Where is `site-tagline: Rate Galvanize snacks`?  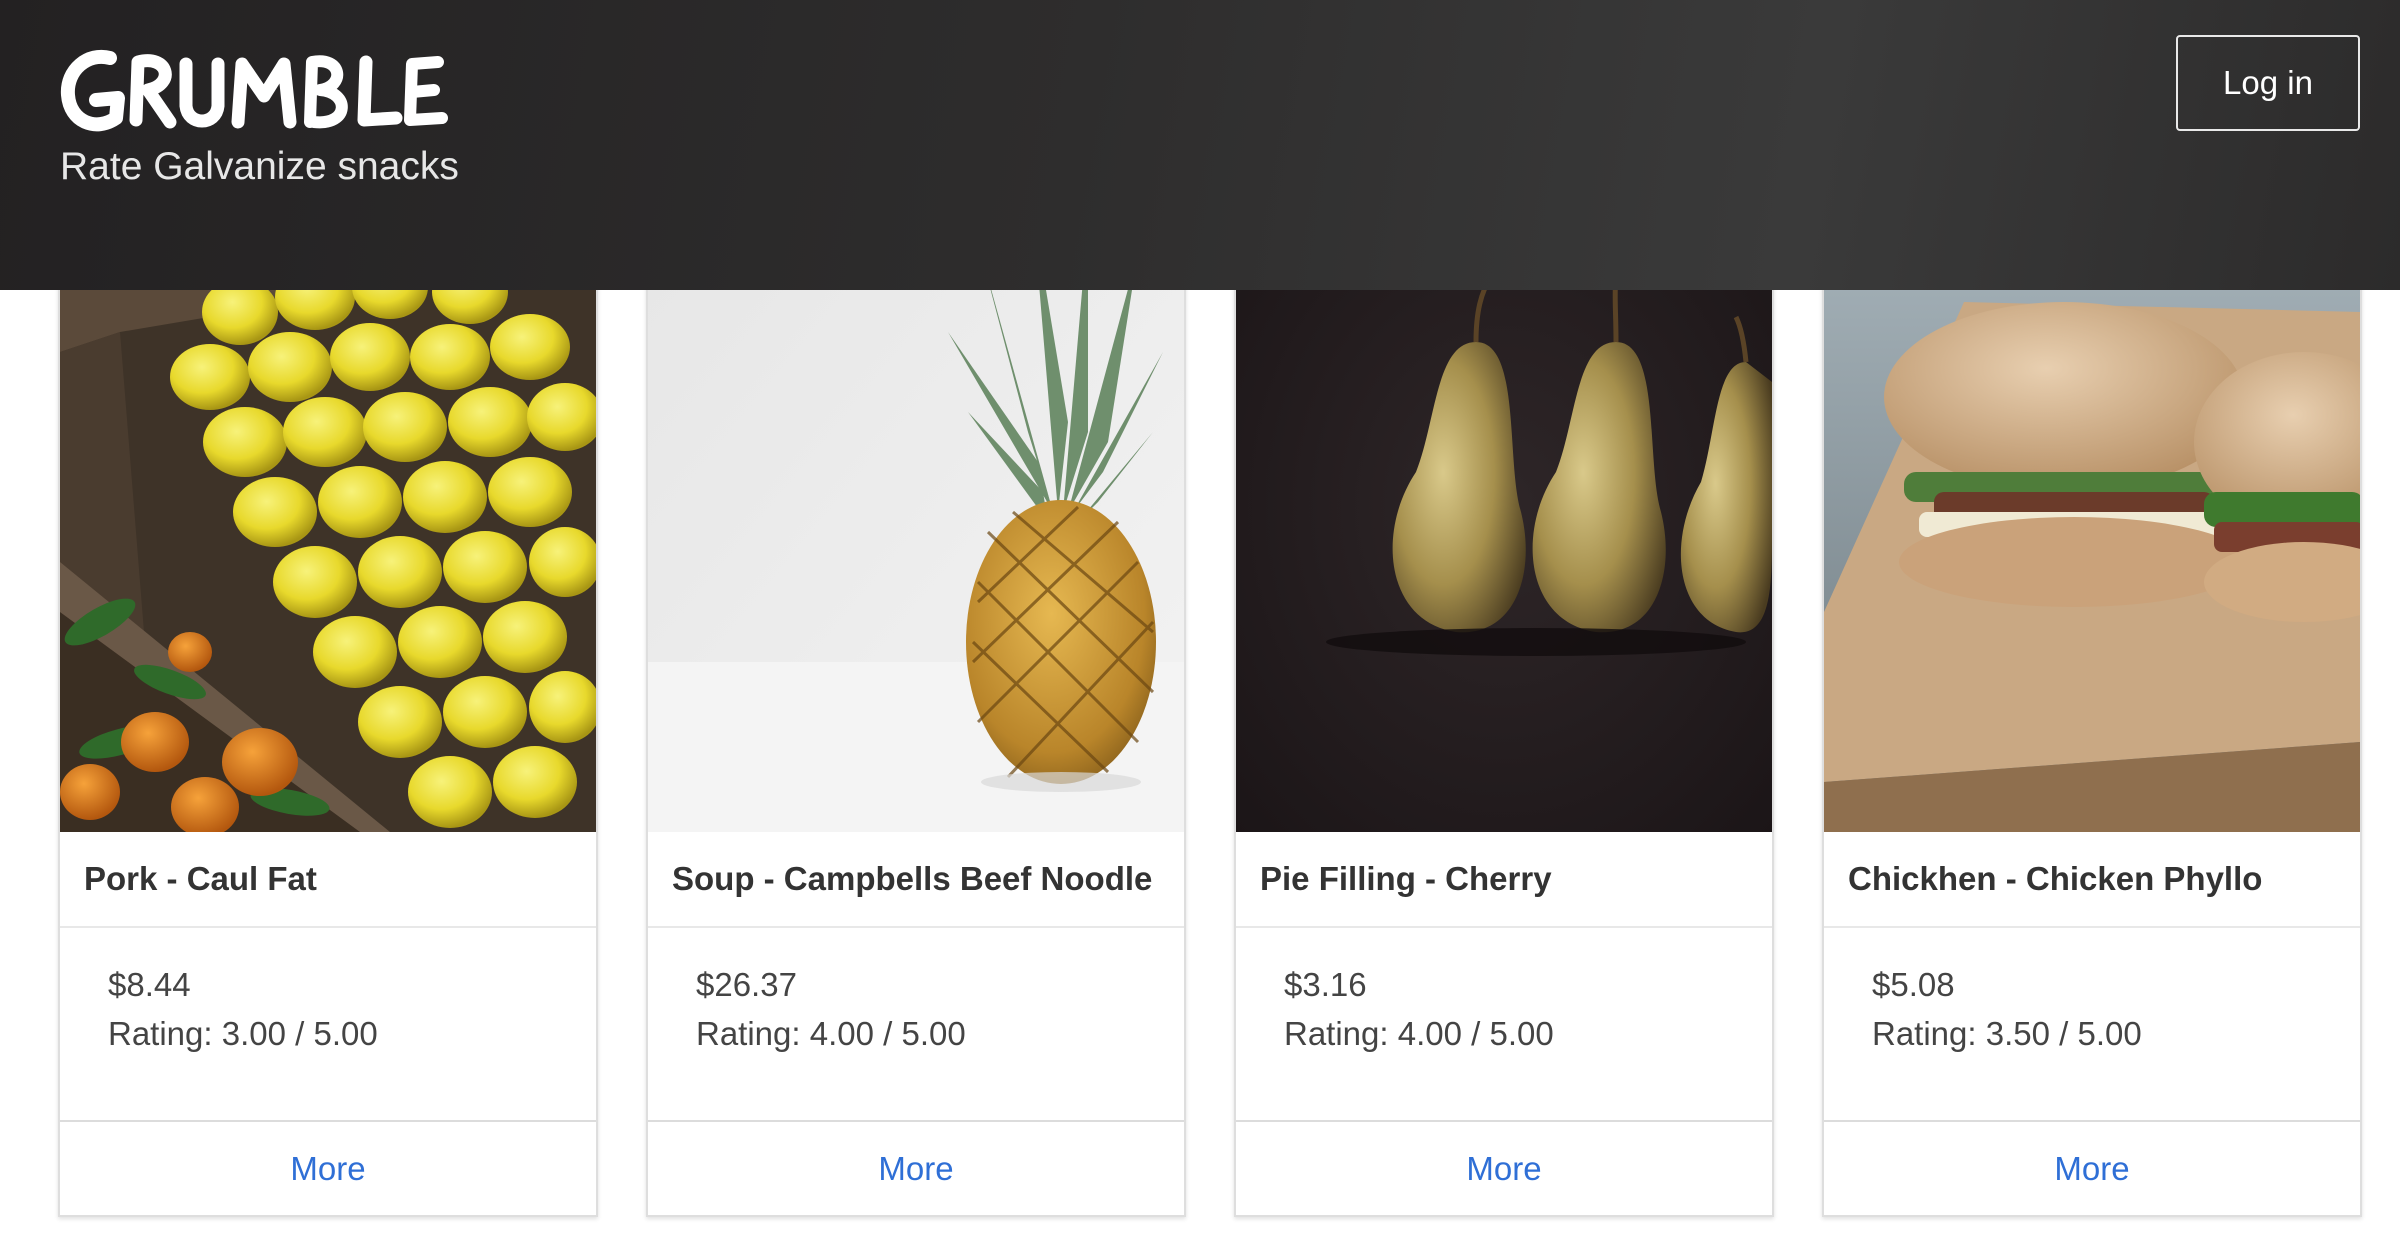 site-tagline: Rate Galvanize snacks is located at coordinates (259, 166).